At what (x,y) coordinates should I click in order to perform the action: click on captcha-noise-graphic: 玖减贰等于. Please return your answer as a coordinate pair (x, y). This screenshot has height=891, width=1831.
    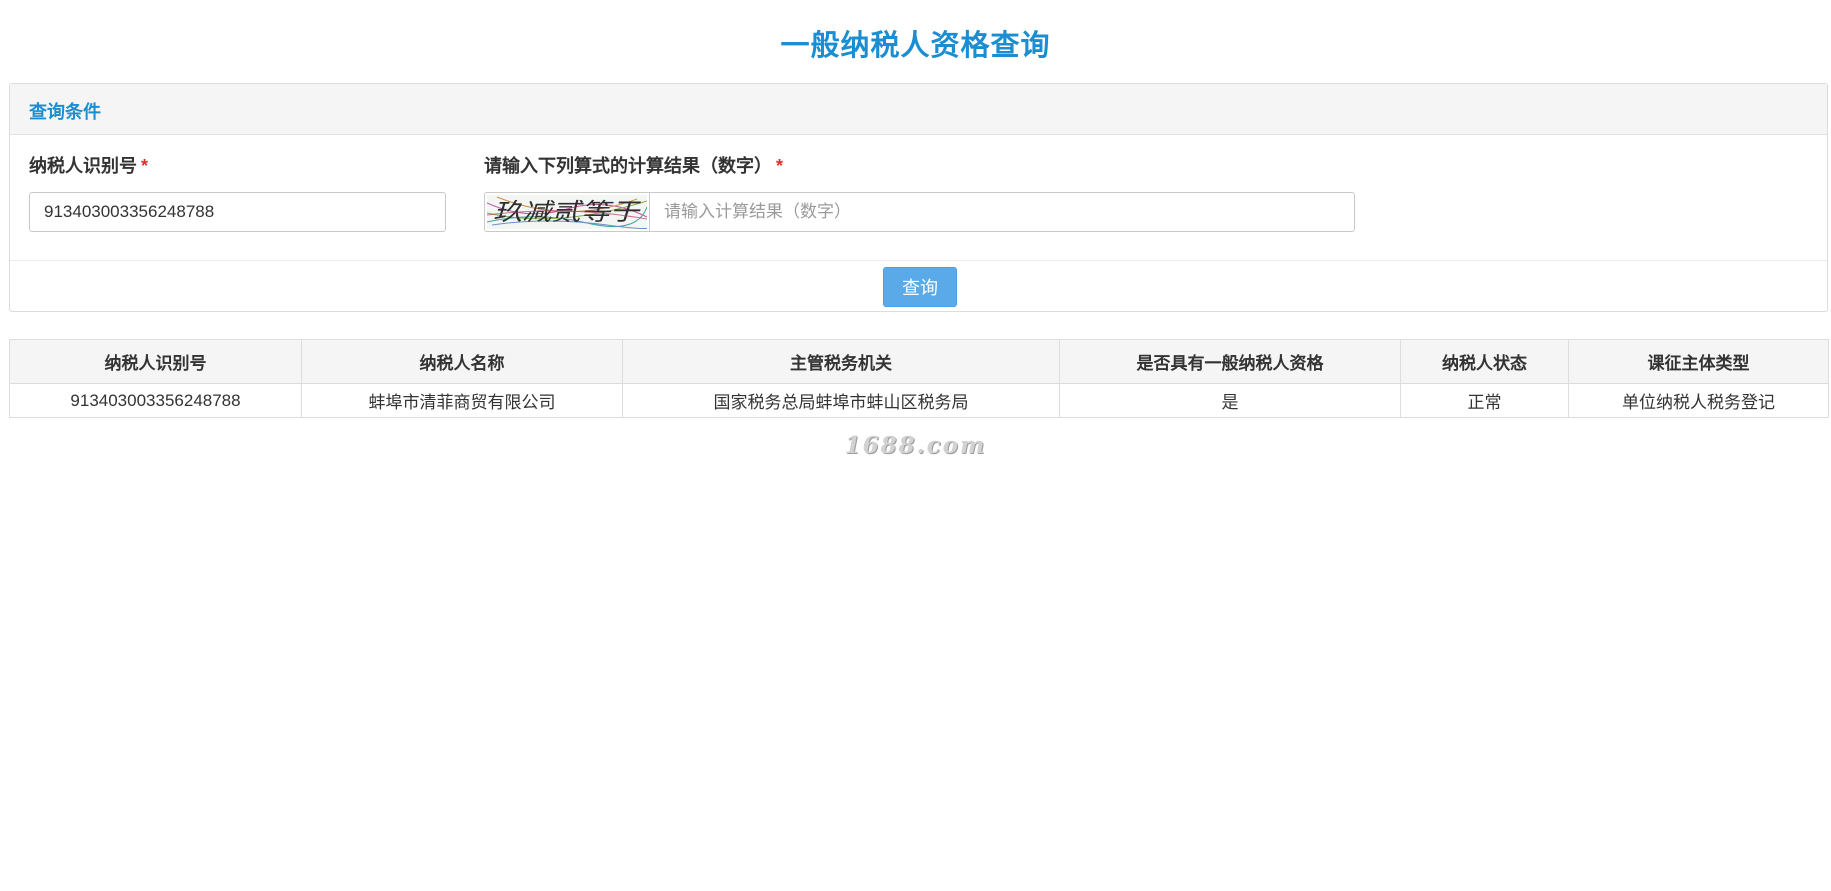
    Looking at the image, I should click on (567, 212).